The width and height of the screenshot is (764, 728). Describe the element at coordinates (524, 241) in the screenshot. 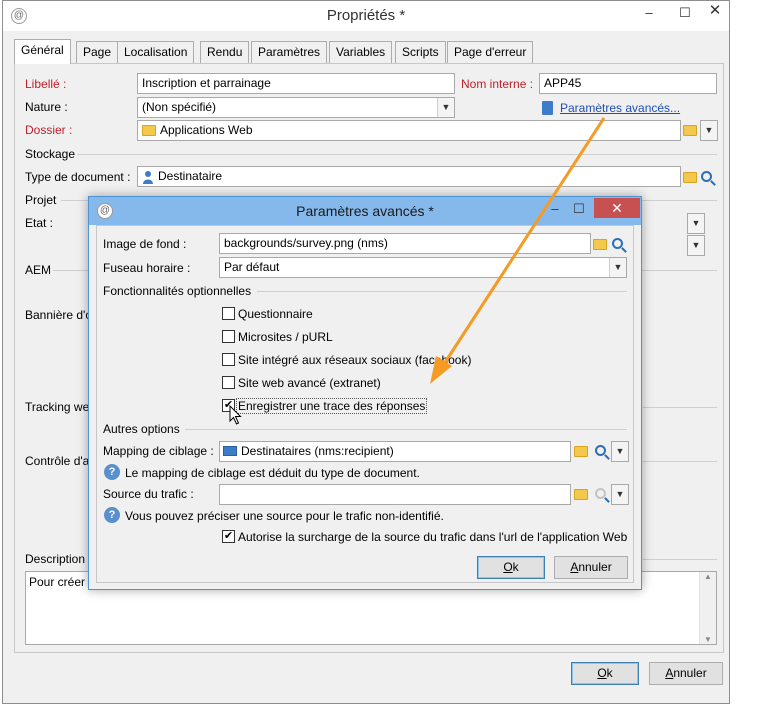

I see `annotation-arrow-line` at that location.